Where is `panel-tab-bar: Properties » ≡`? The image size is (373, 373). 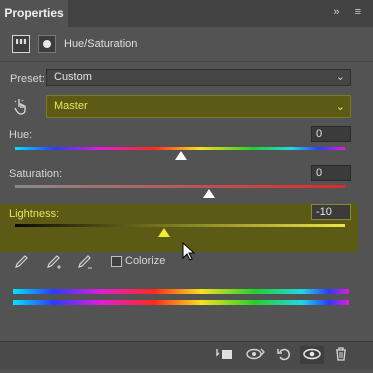 panel-tab-bar: Properties » ≡ is located at coordinates (186, 14).